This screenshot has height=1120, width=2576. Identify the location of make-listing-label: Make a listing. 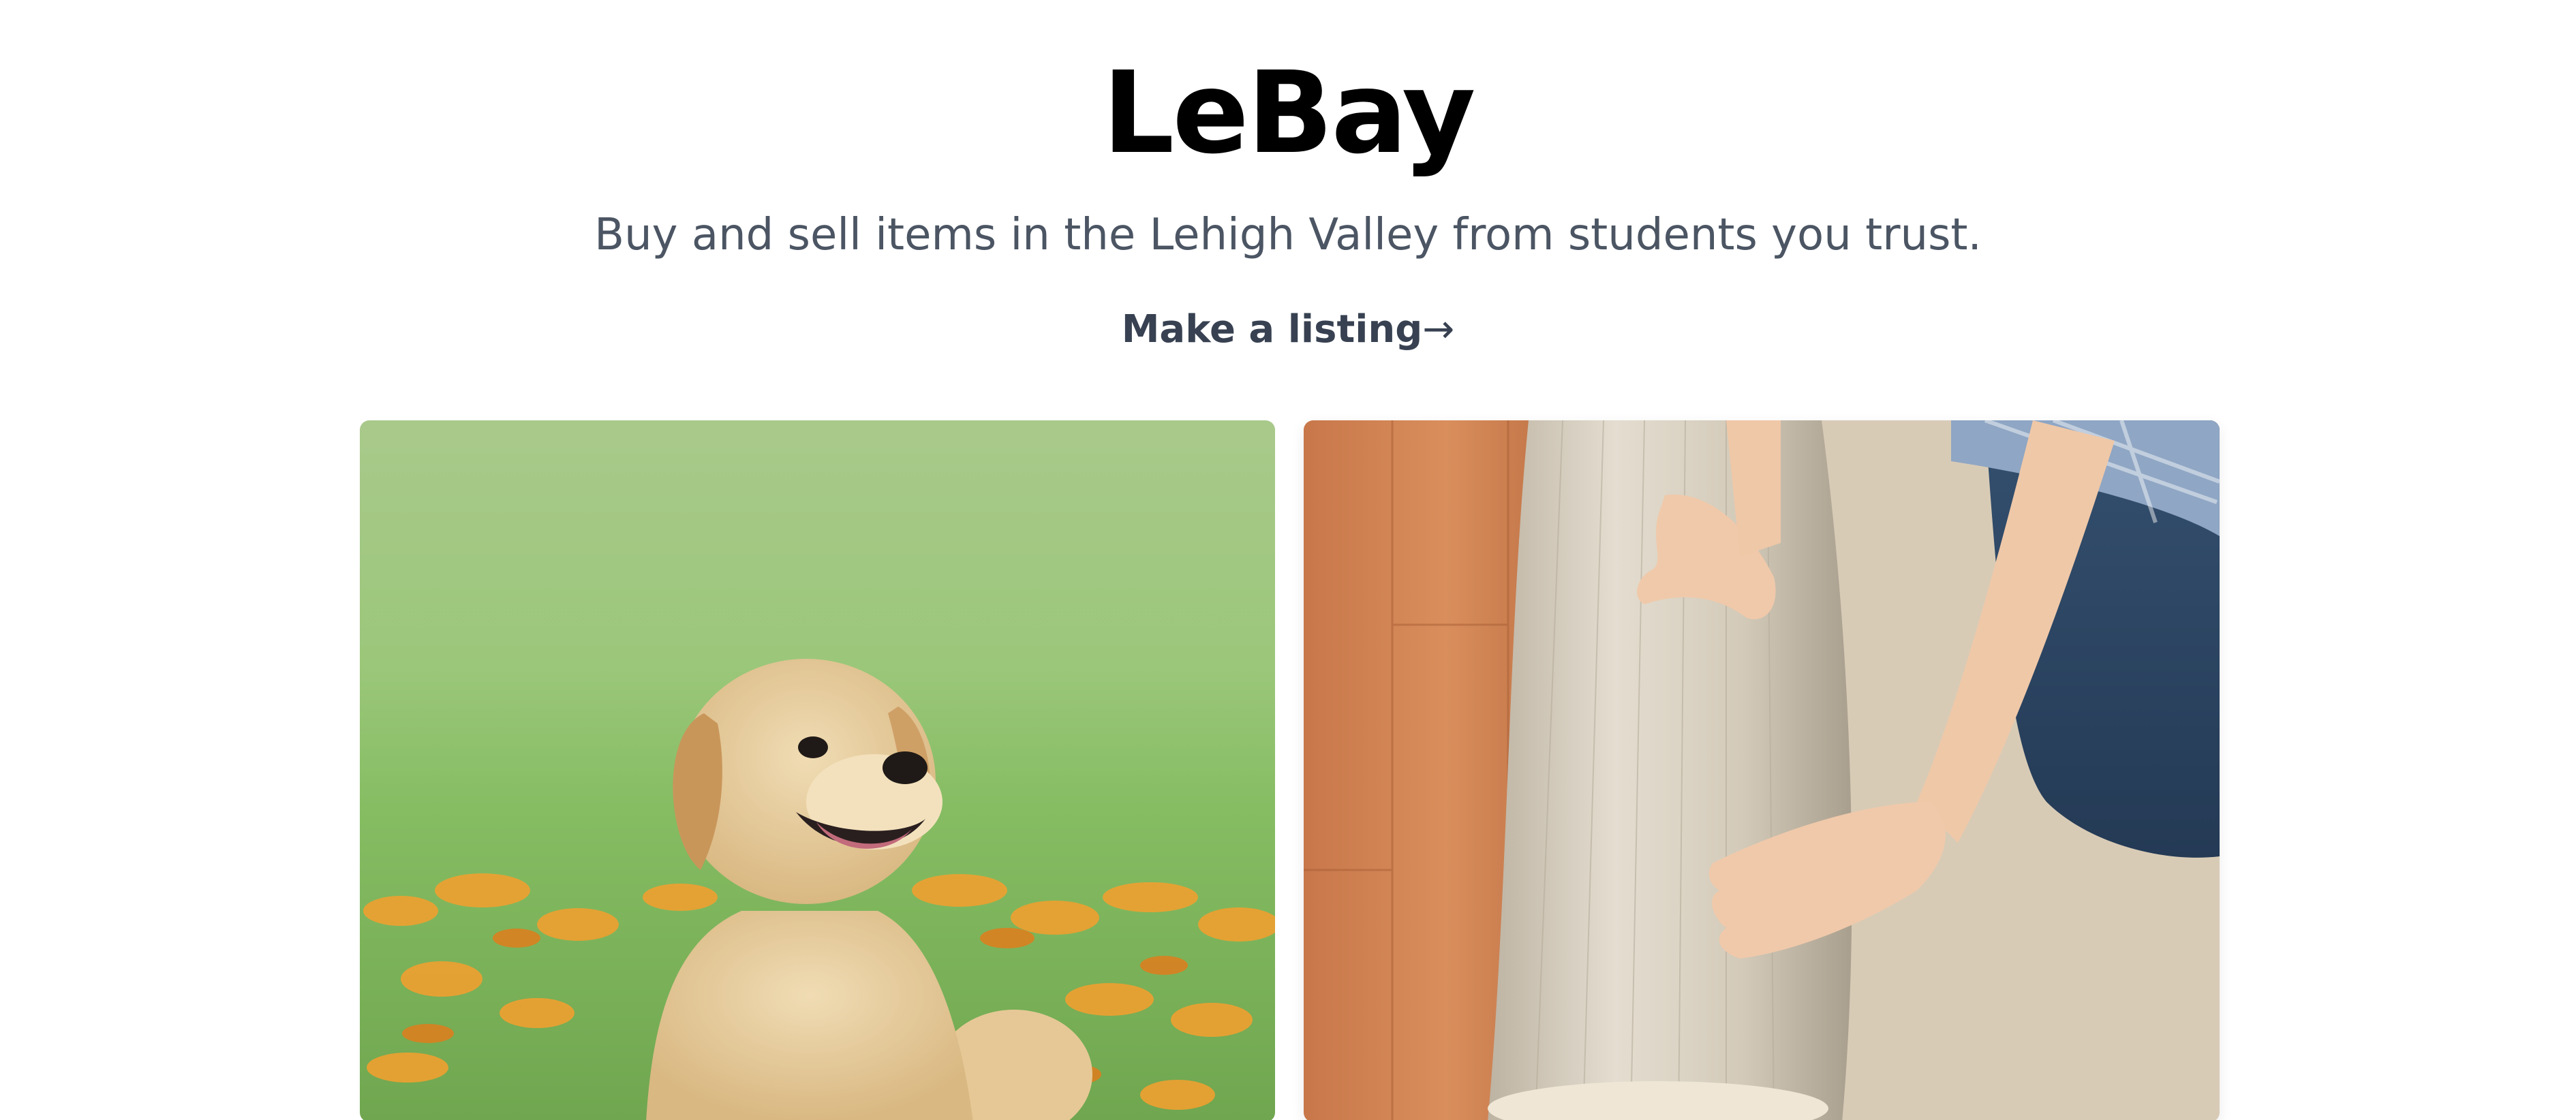
(1272, 329).